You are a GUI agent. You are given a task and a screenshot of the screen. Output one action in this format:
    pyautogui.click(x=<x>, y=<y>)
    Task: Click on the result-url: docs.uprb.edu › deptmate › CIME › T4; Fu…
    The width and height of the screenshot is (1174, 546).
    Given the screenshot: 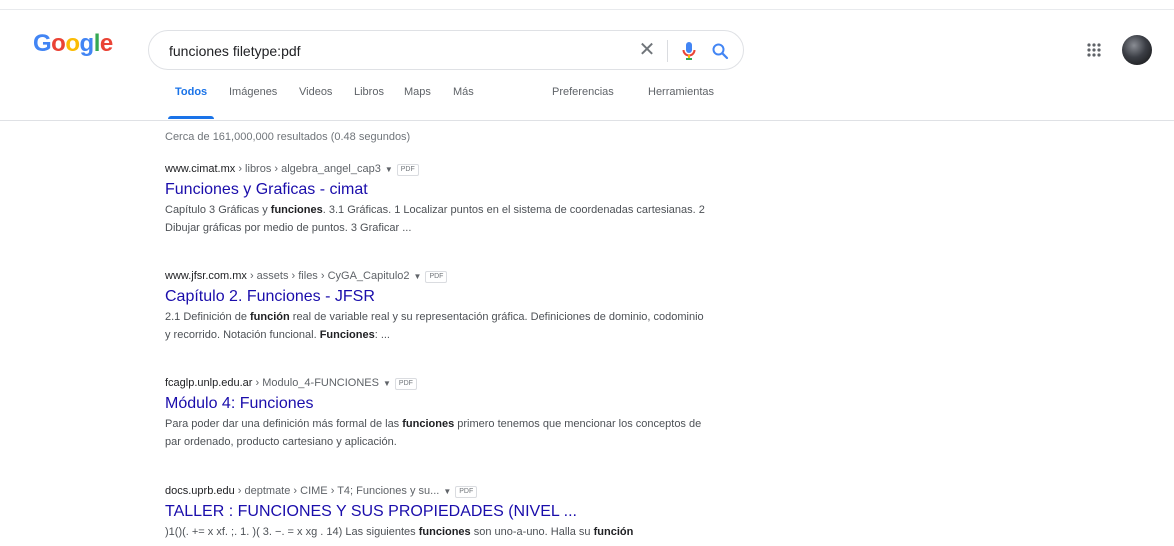 What is the action you would take?
    pyautogui.click(x=435, y=491)
    